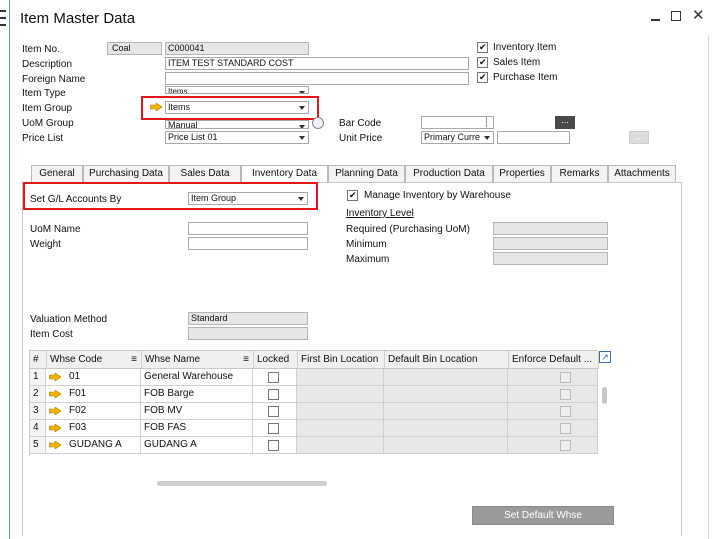  I want to click on tab-purchasing-data: Purchasing Data, so click(126, 173).